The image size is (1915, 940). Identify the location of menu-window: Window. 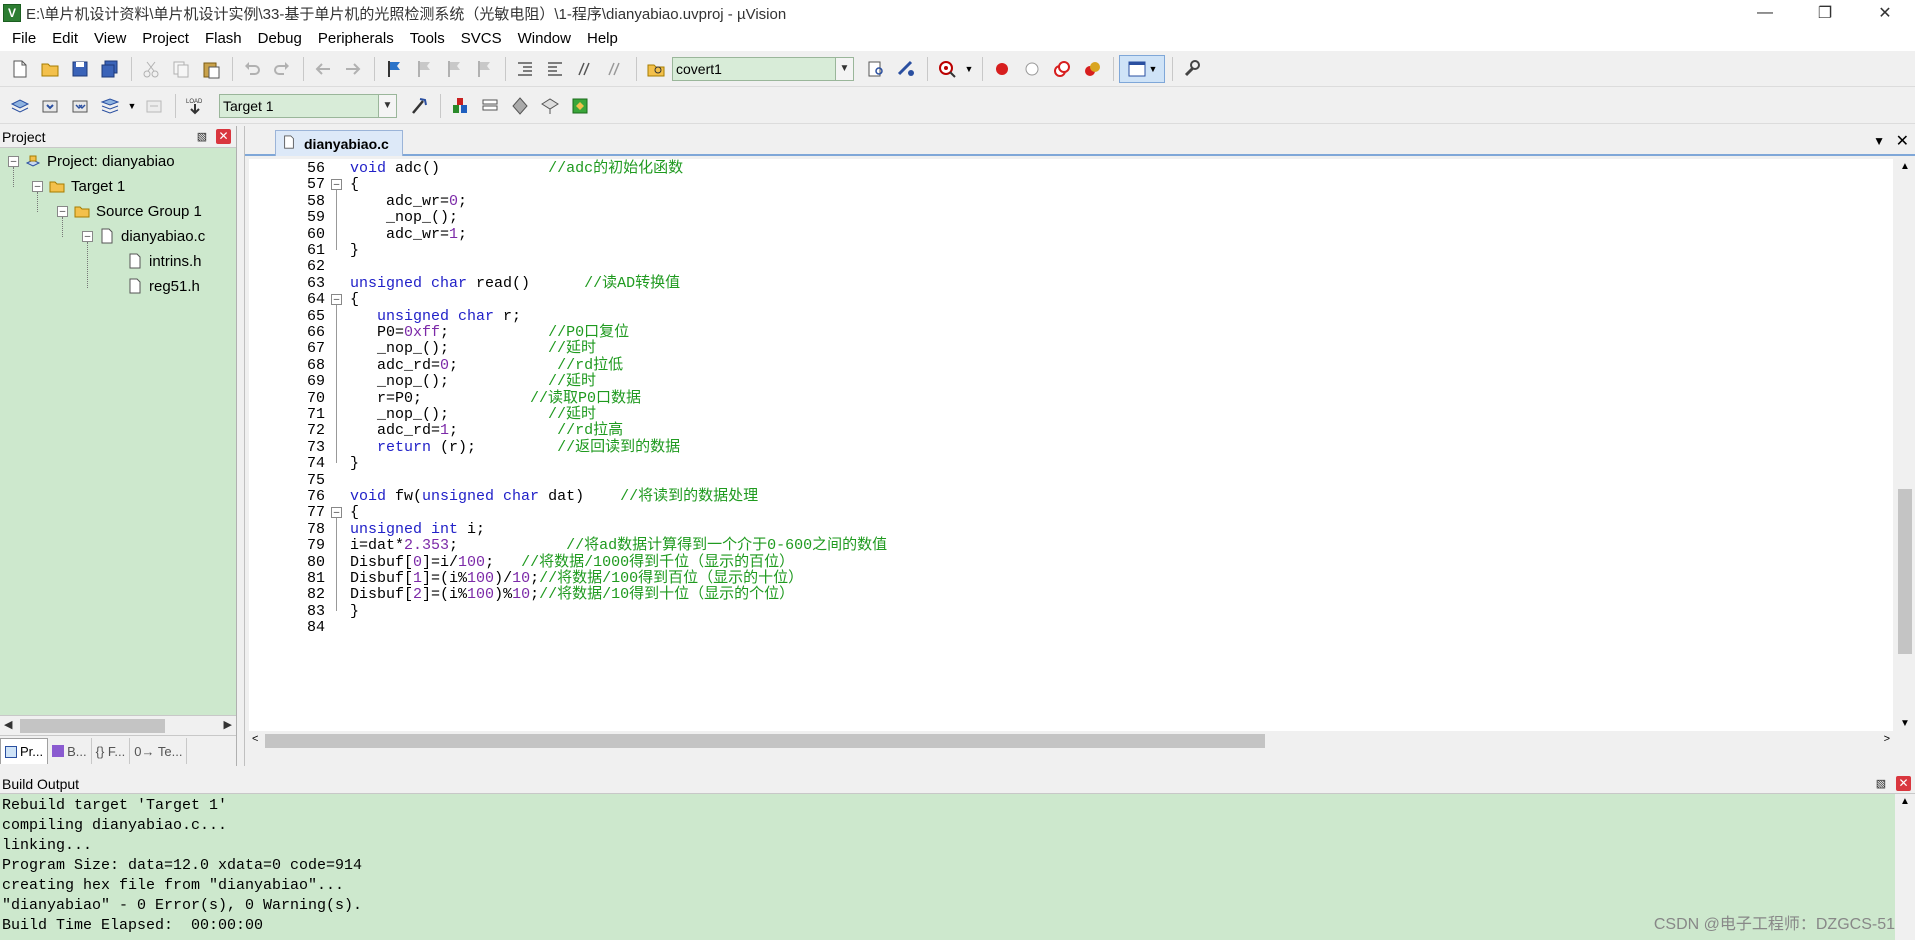
(544, 38).